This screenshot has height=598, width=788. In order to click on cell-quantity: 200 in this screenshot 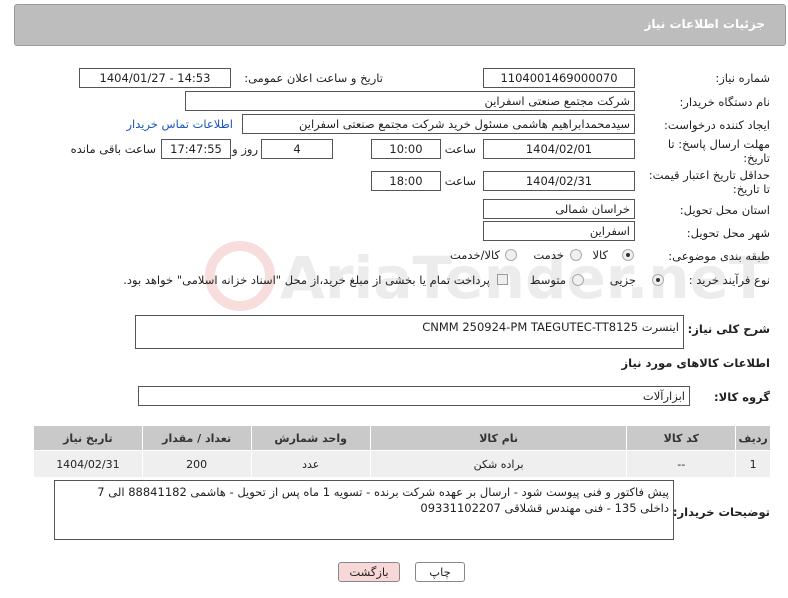, I will do `click(196, 464)`.